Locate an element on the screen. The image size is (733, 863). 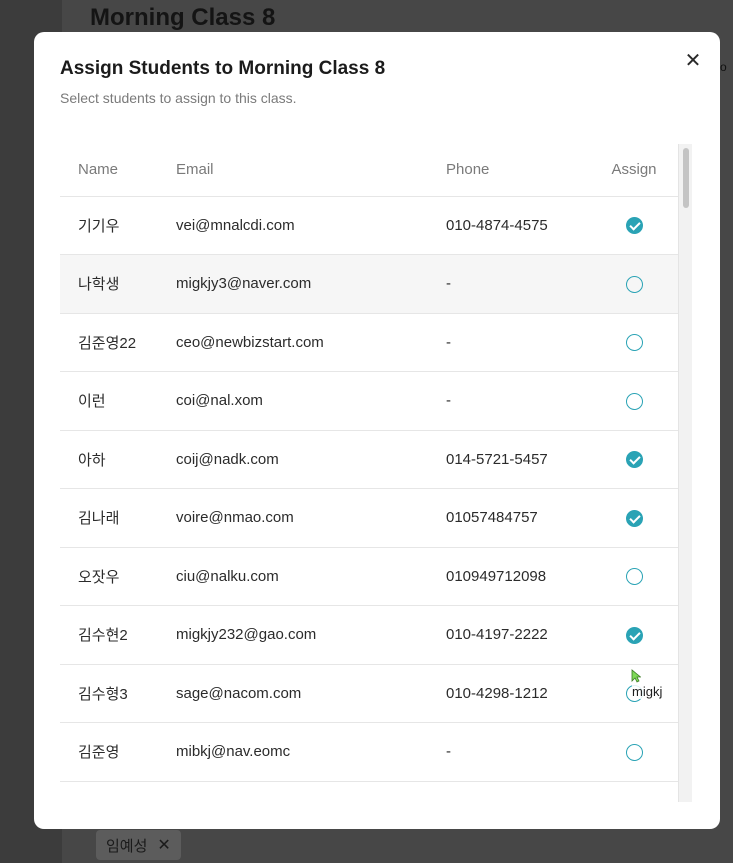
scrollbar-thumb is located at coordinates (686, 178).